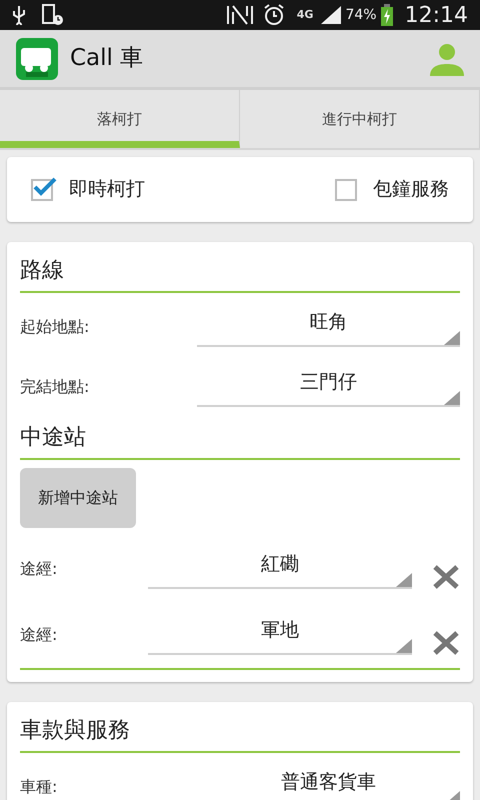  I want to click on dropdown-field: 旺角, so click(328, 327).